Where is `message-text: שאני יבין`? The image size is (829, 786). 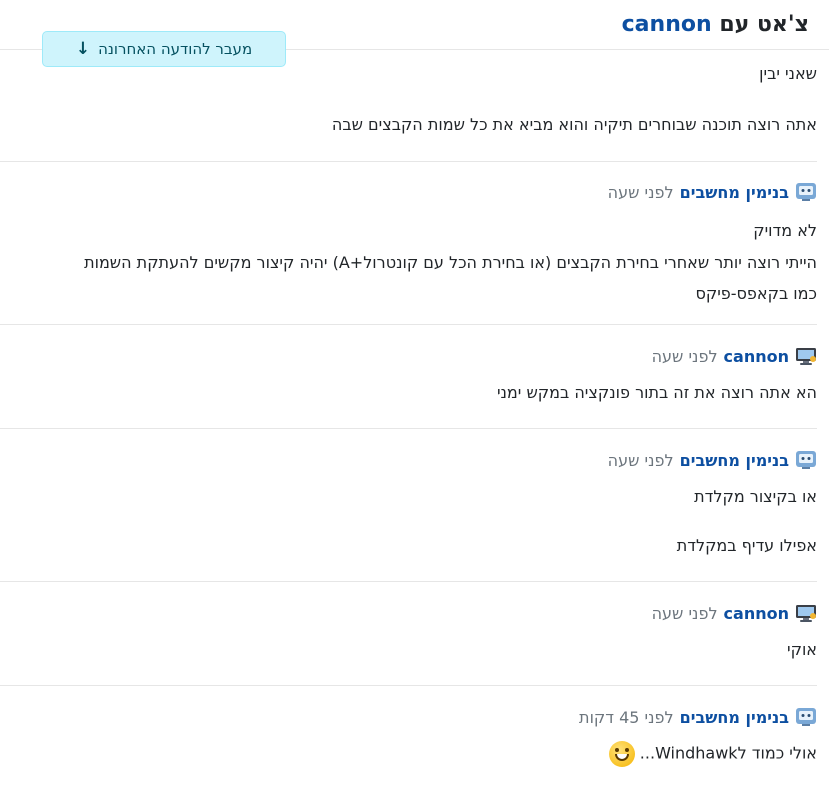 message-text: שאני יבין is located at coordinates (788, 73).